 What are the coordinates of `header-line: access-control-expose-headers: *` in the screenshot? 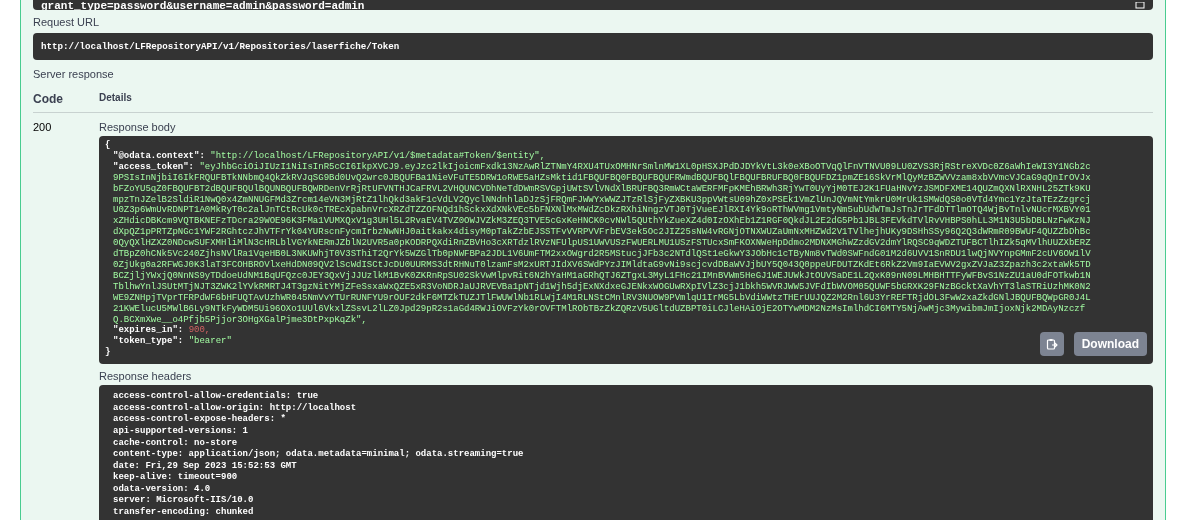 It's located at (200, 420).